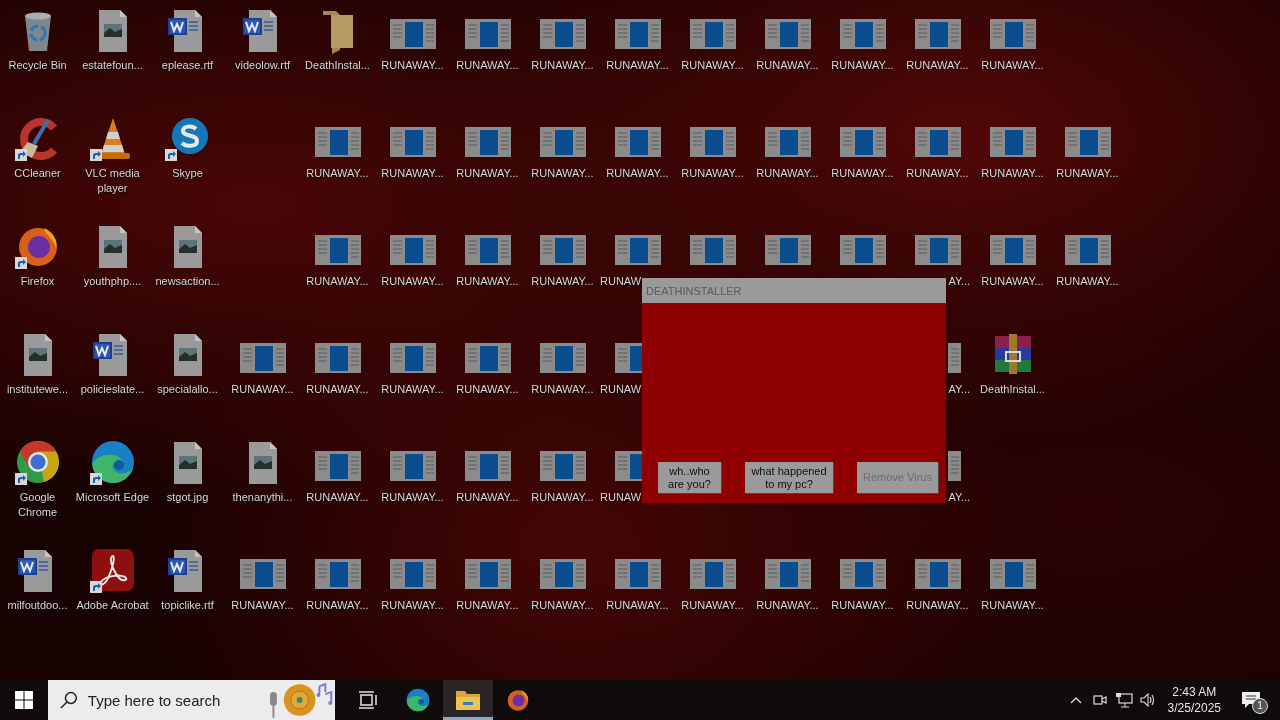 The image size is (1280, 720). What do you see at coordinates (368, 700) in the screenshot?
I see `task-view-icon` at bounding box center [368, 700].